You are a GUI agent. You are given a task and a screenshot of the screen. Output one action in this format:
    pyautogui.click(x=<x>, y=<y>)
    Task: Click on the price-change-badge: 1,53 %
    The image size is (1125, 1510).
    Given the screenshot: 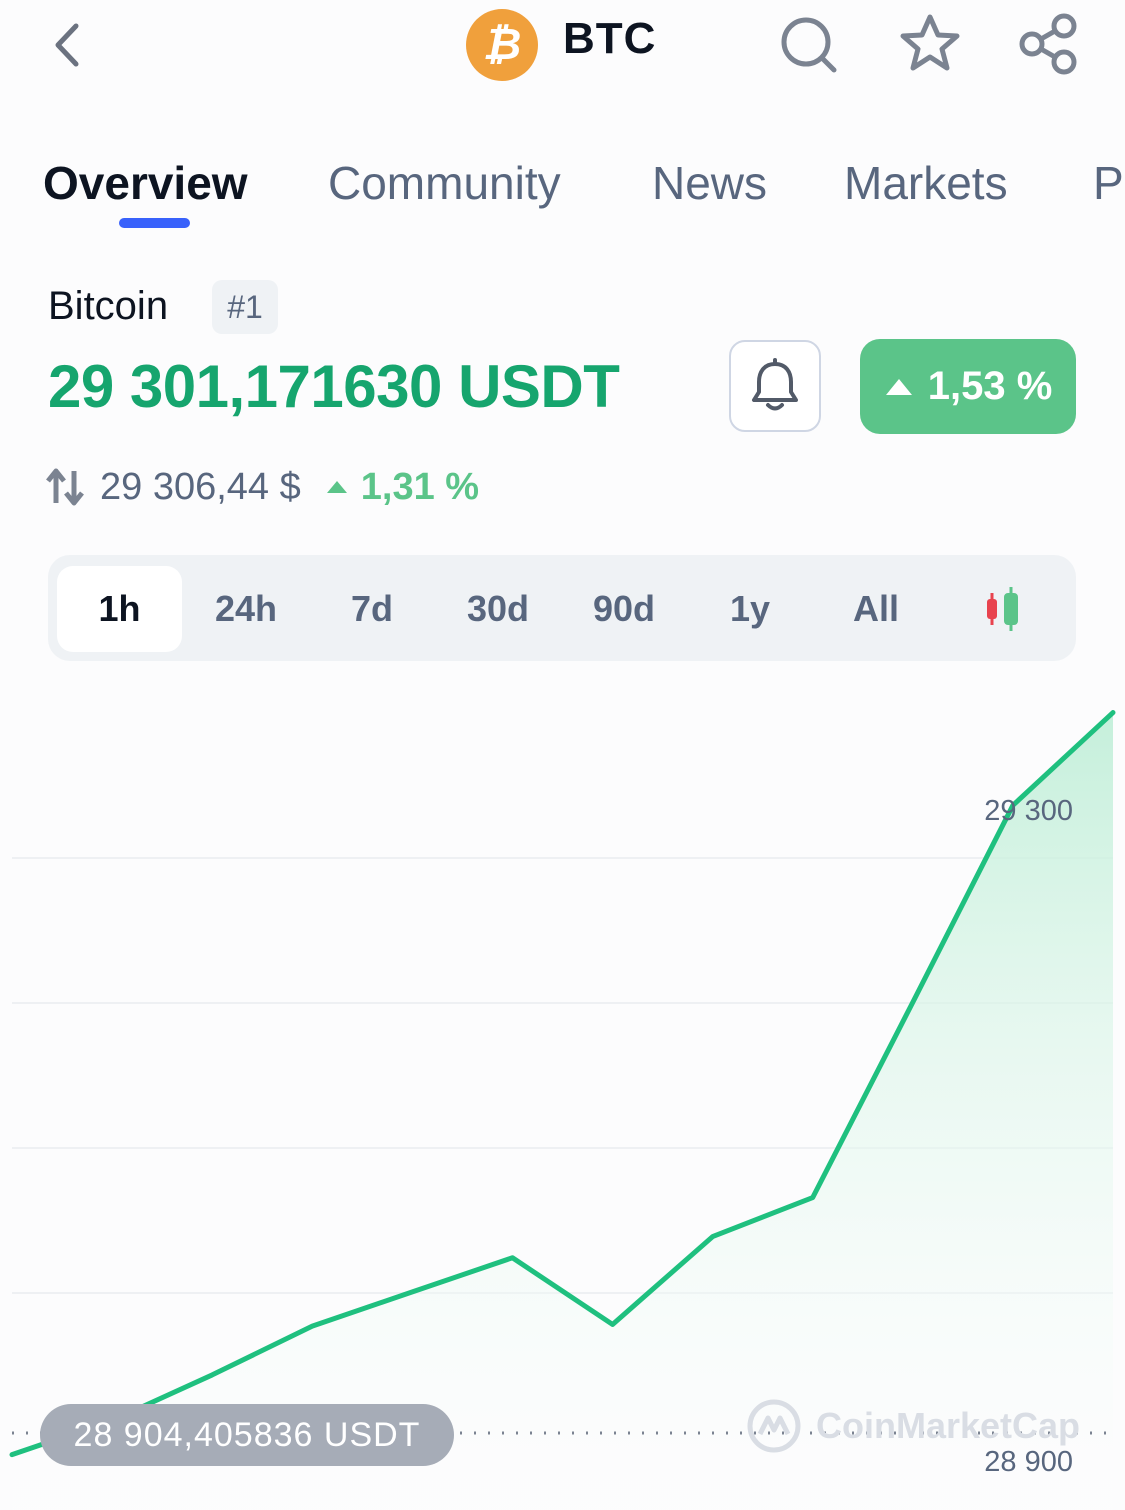 What is the action you would take?
    pyautogui.click(x=968, y=386)
    